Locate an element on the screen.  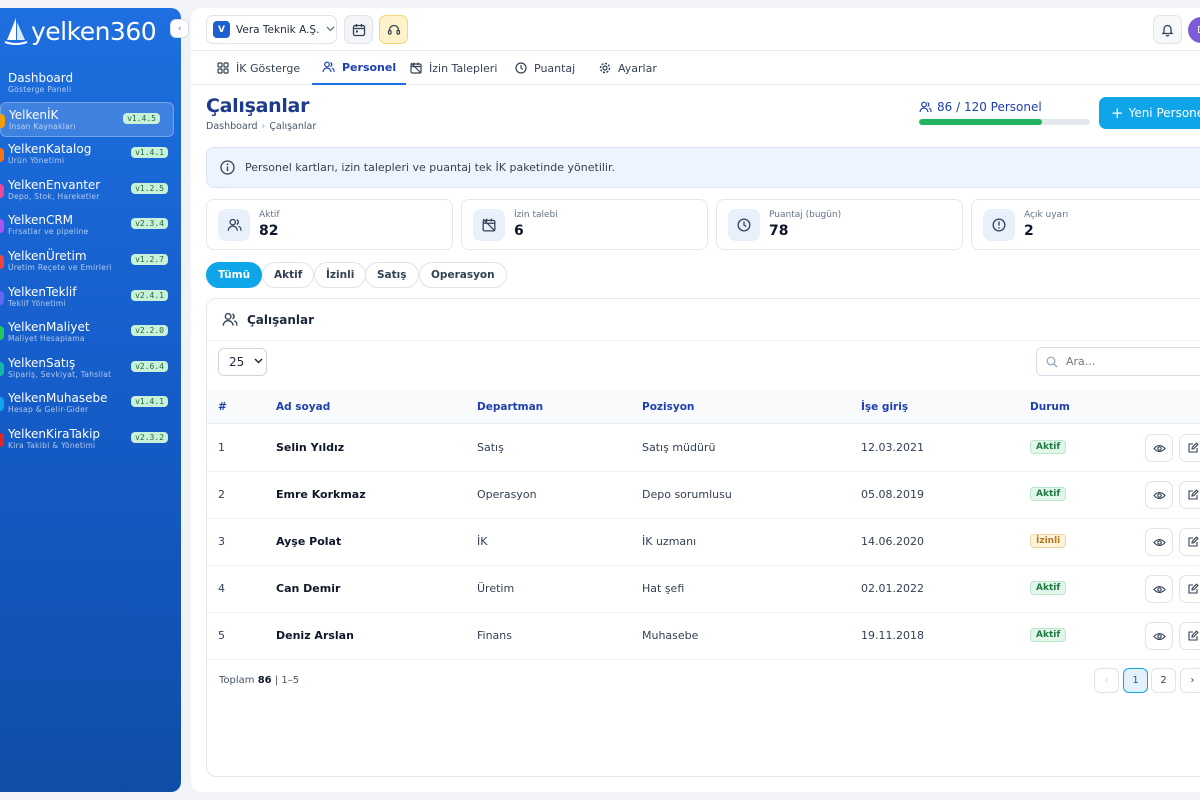
filter-chip-izinli: İzinli is located at coordinates (340, 275).